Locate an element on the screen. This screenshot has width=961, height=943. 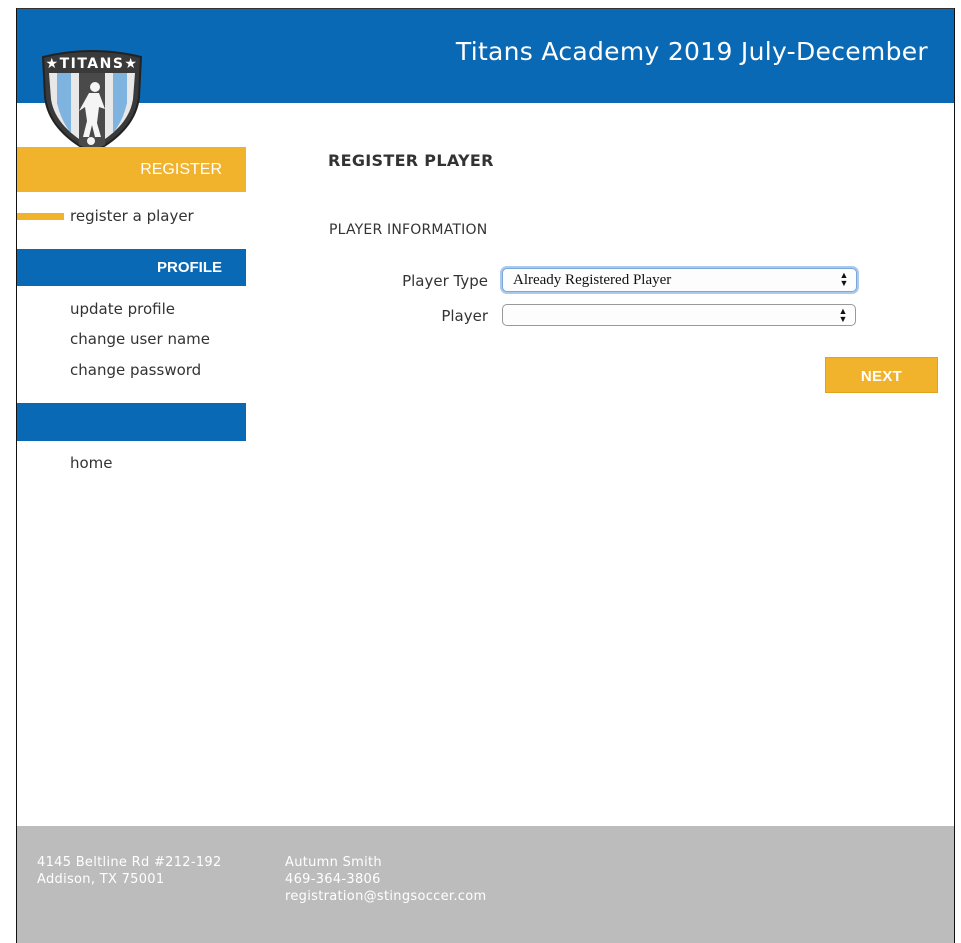
profile-section-header: PROFILE is located at coordinates (131, 267).